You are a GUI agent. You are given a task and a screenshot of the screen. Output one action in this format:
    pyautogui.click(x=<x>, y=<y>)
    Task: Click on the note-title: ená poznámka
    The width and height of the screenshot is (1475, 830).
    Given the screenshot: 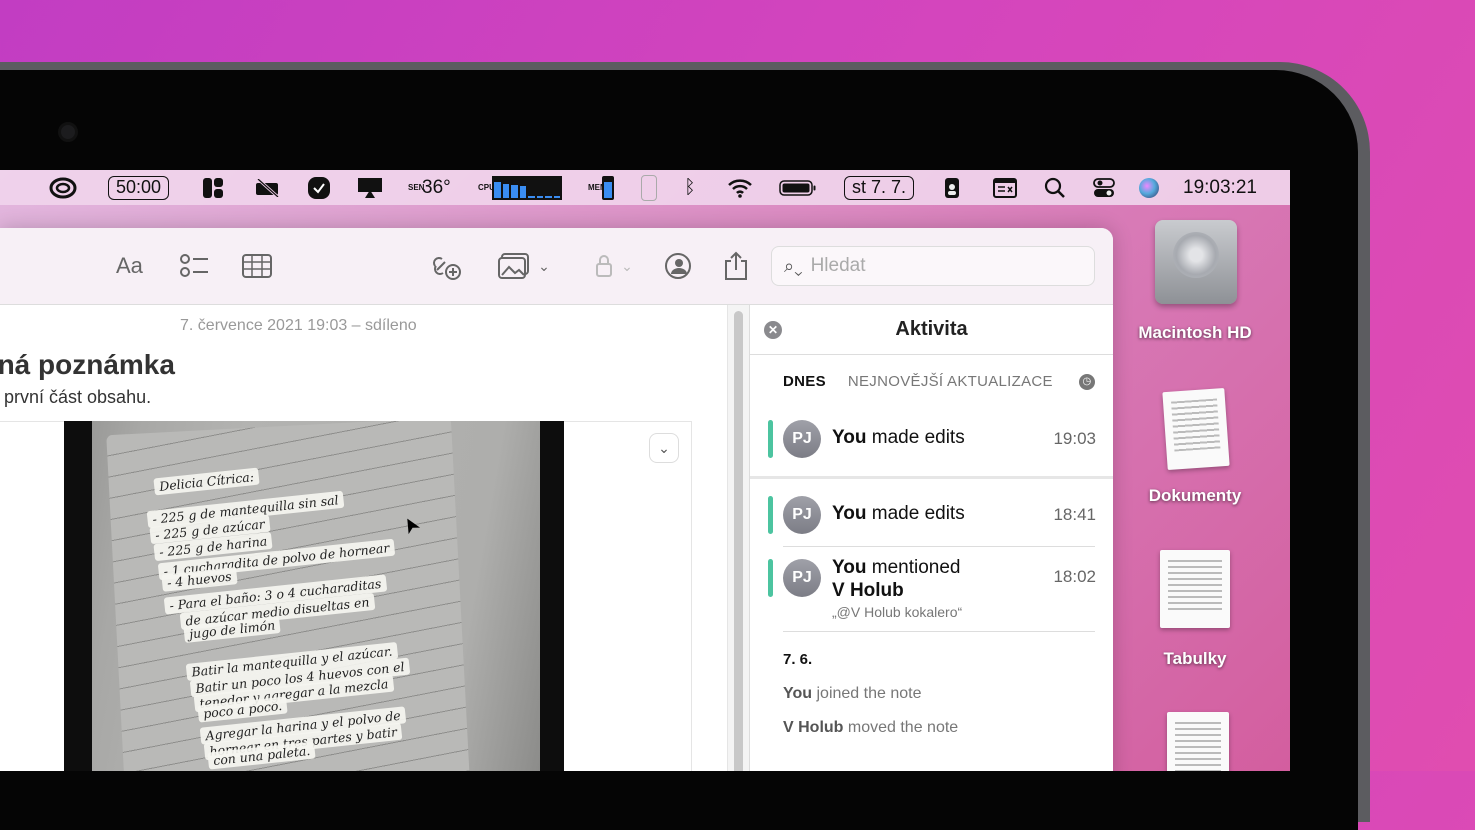 What is the action you would take?
    pyautogui.click(x=87, y=364)
    